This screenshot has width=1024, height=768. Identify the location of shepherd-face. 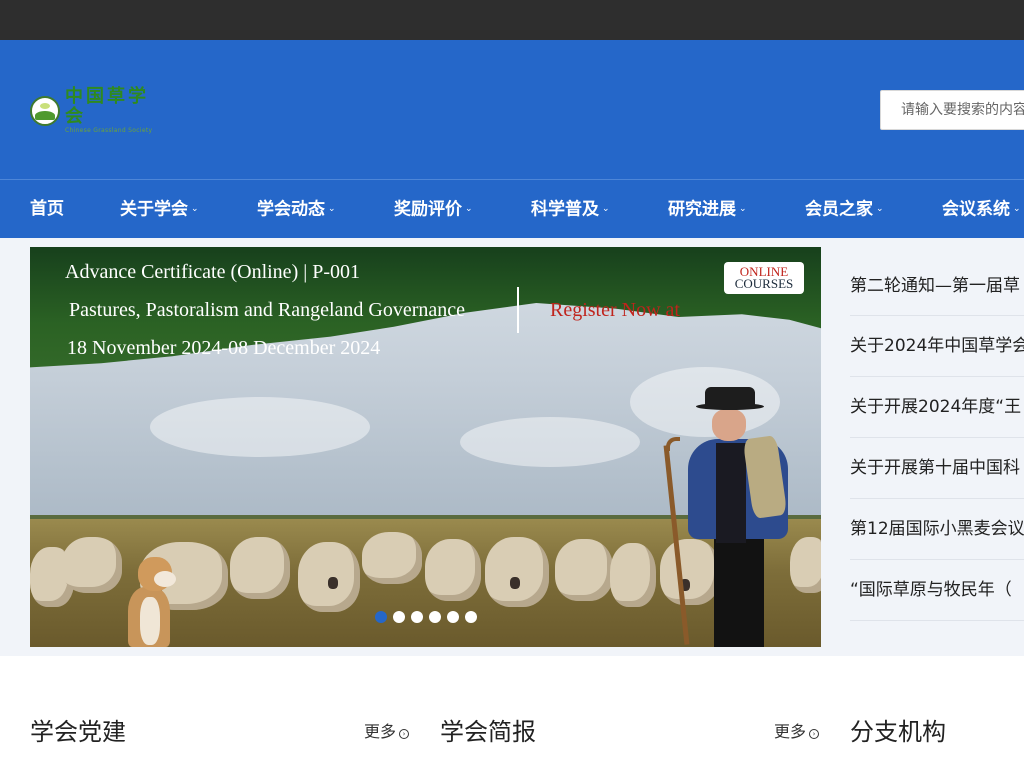
(729, 425).